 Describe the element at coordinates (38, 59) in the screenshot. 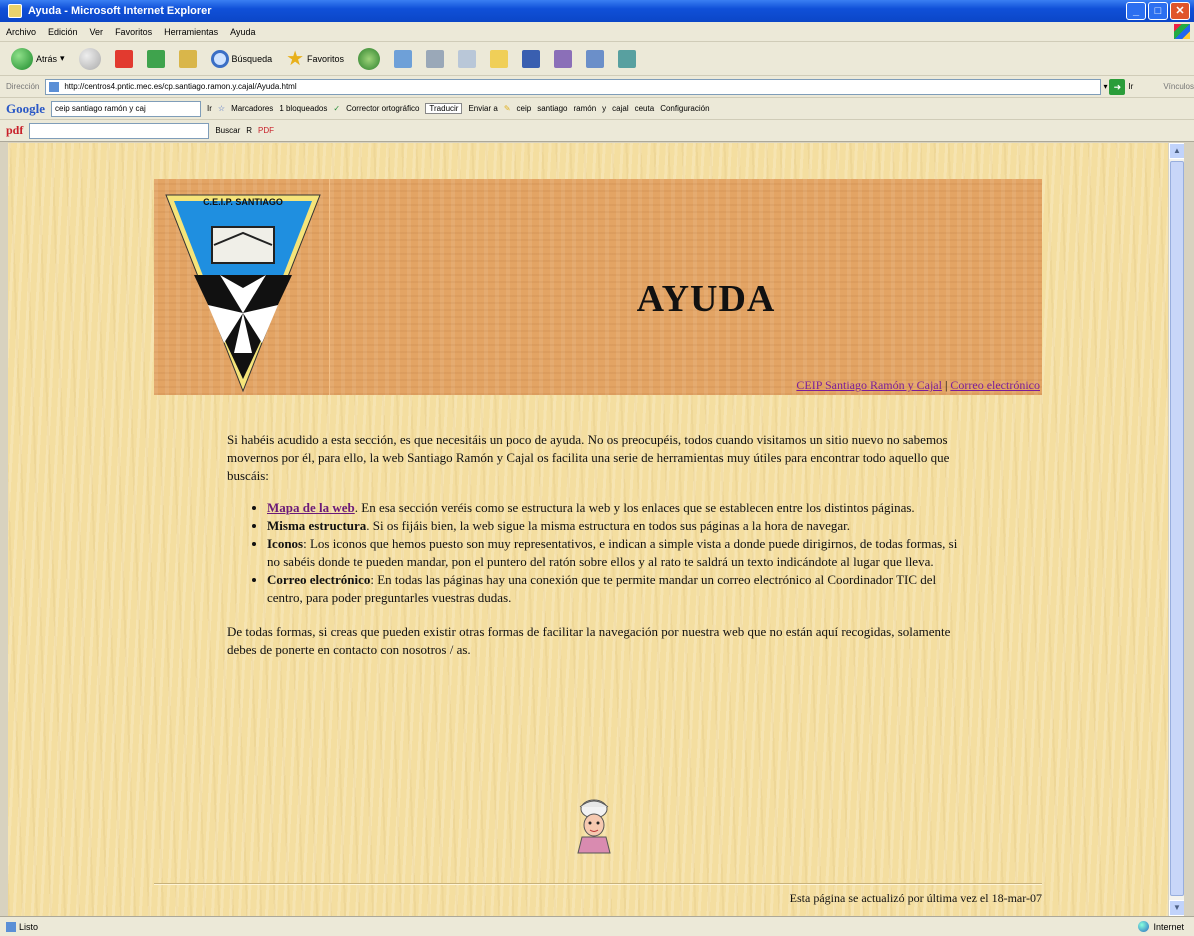

I see `back-button: Atrás ▾` at that location.